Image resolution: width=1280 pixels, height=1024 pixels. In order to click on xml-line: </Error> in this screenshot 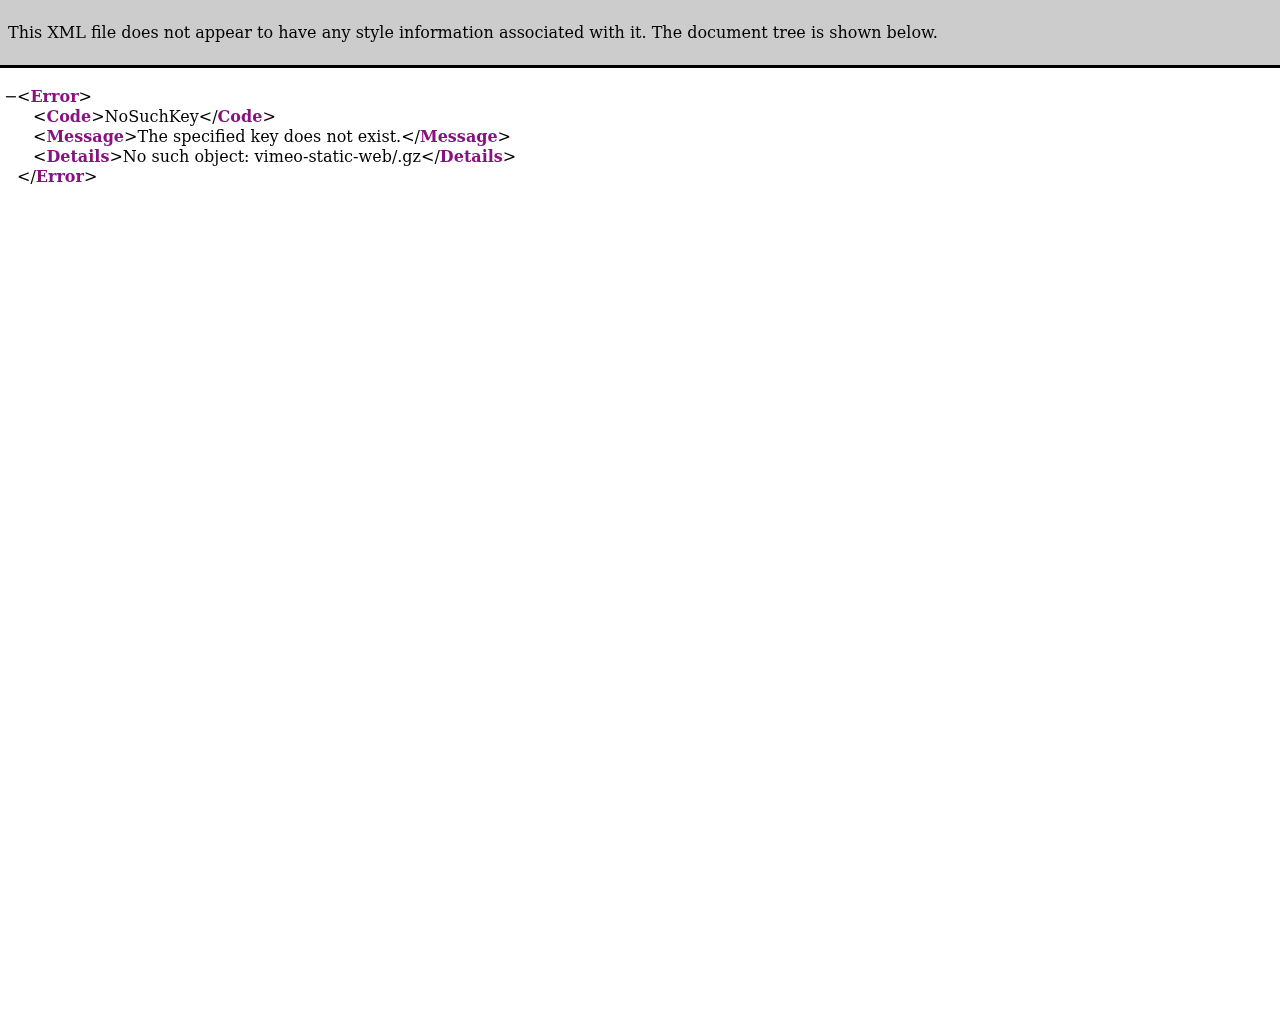, I will do `click(57, 177)`.